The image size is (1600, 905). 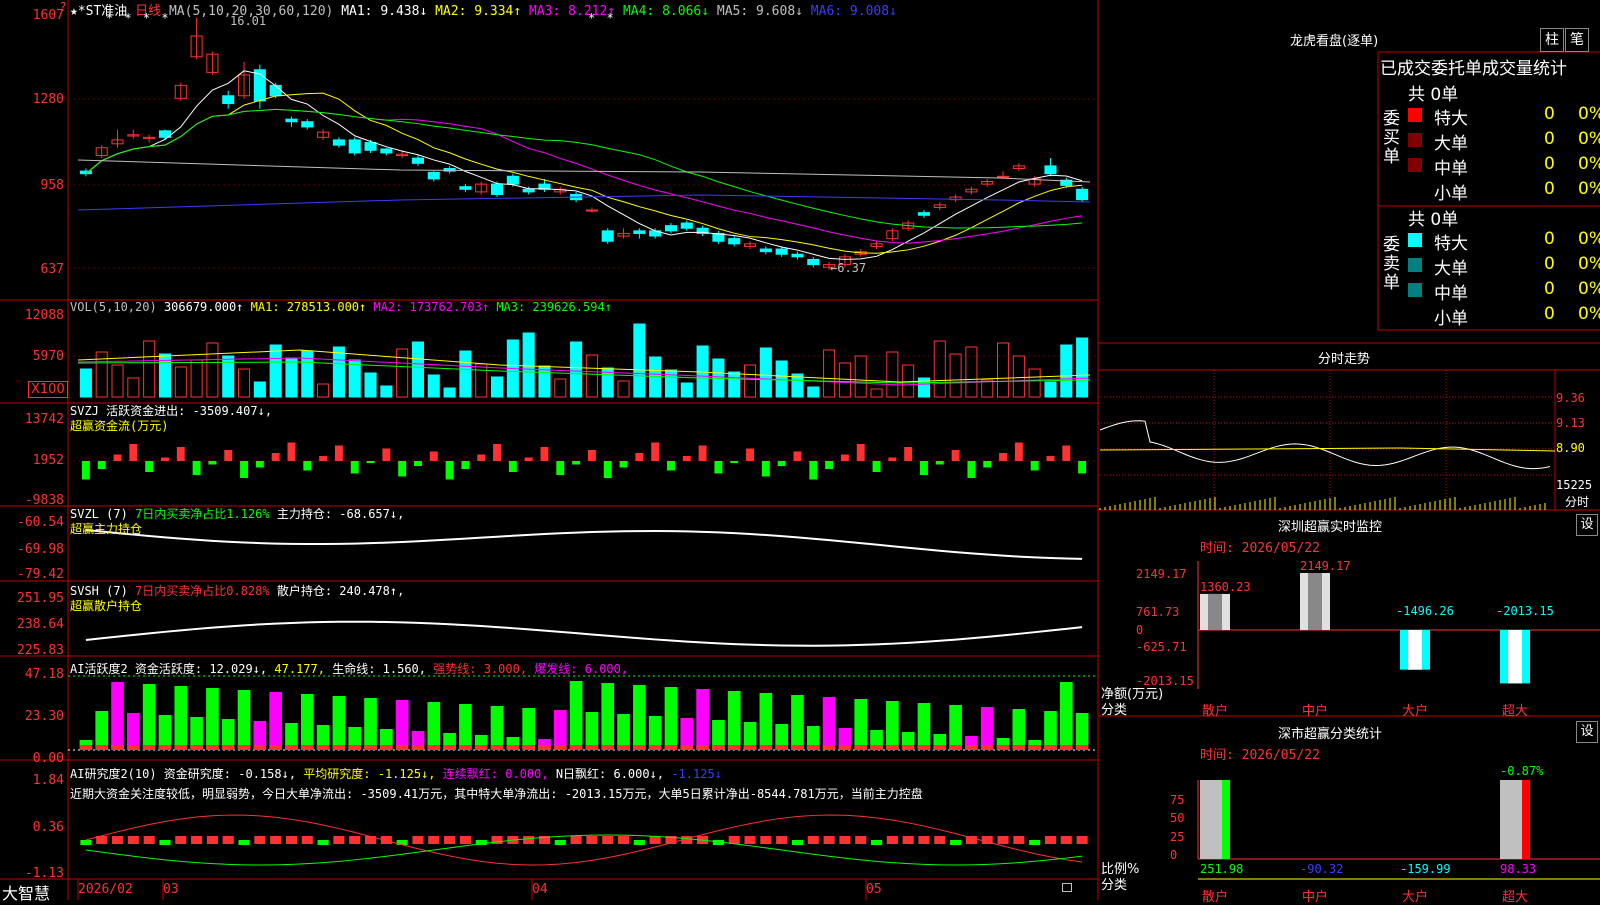 I want to click on lock-icon, so click(x=1067, y=887).